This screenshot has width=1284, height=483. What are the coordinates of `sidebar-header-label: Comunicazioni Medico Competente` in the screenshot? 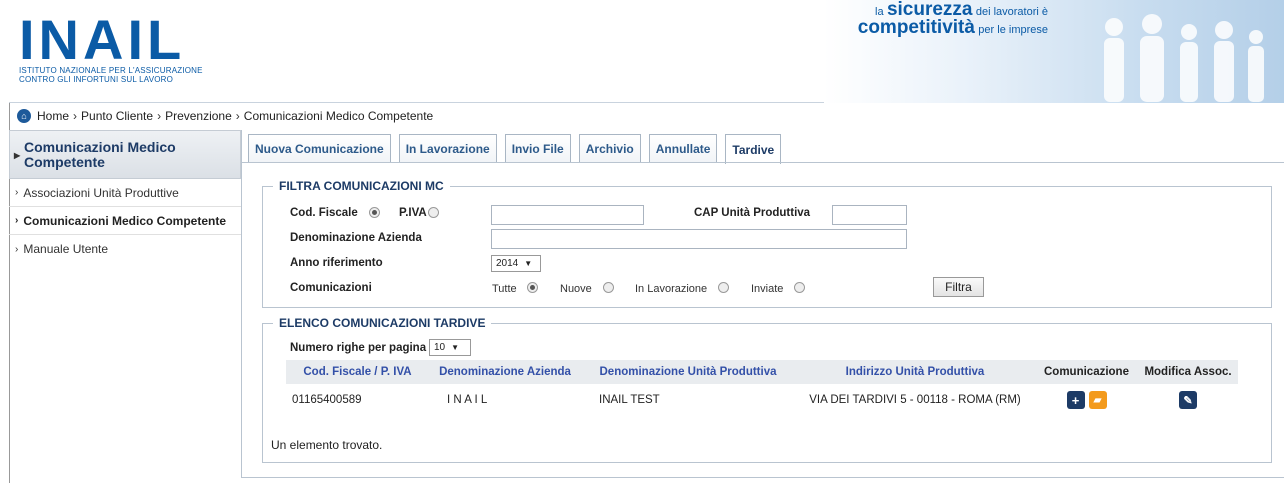 It's located at (100, 154).